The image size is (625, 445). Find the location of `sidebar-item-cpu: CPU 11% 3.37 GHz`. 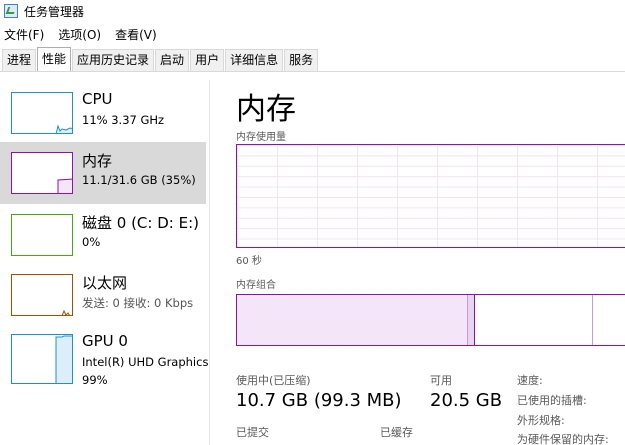

sidebar-item-cpu: CPU 11% 3.37 GHz is located at coordinates (103, 113).